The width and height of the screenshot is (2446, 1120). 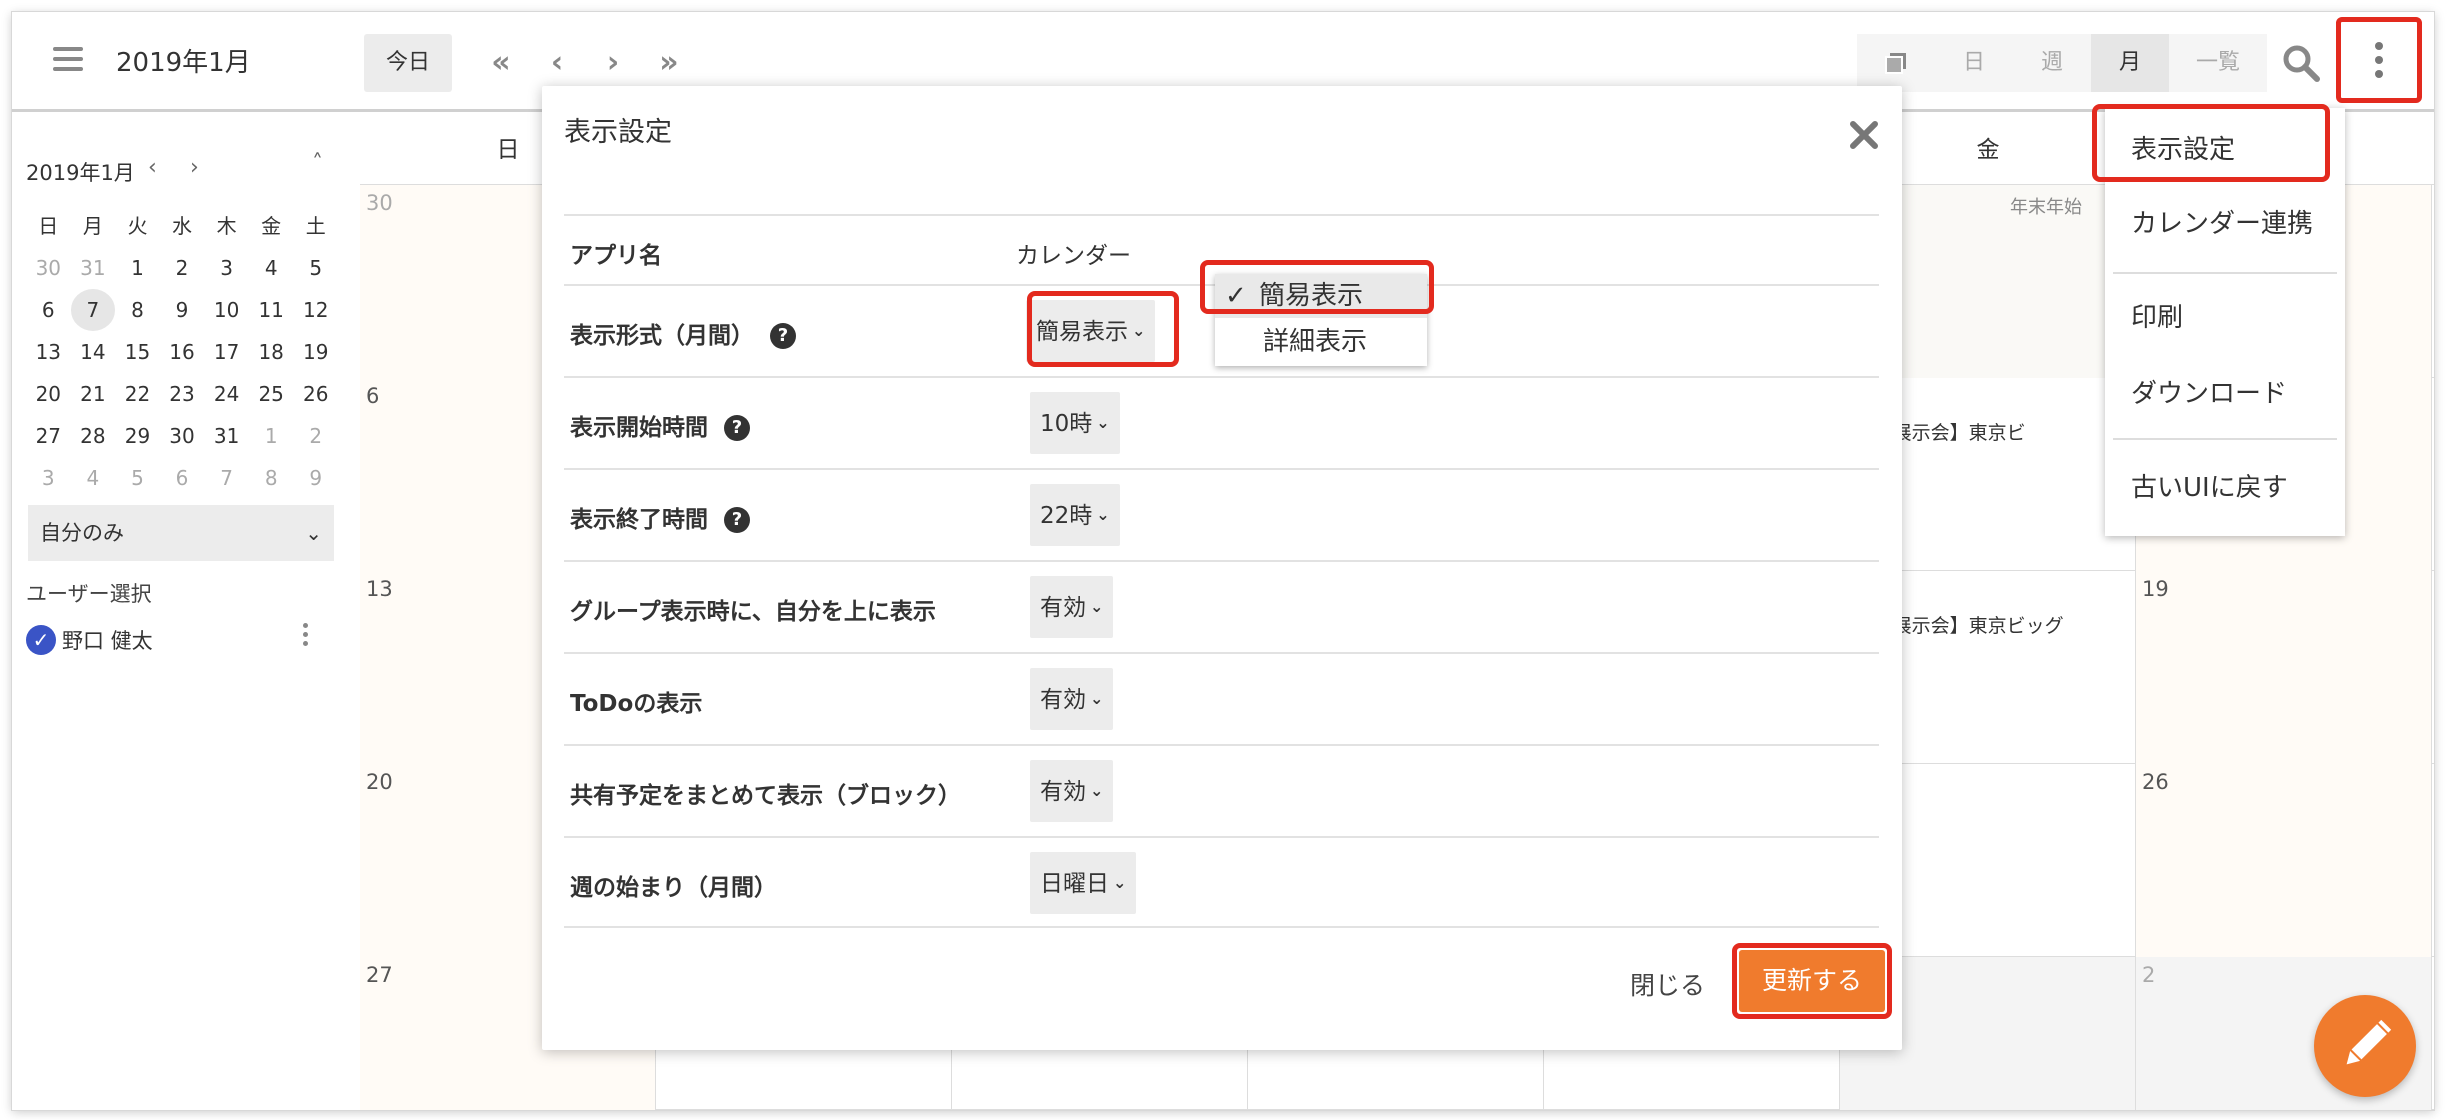 What do you see at coordinates (2130, 63) in the screenshot?
I see `view-month-button: 月` at bounding box center [2130, 63].